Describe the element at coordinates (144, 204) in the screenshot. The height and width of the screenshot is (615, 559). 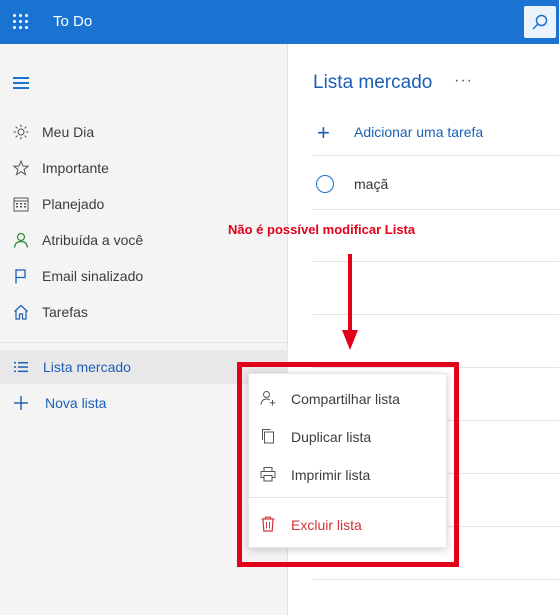
I see `sidebar-item-planejado: Planejado` at that location.